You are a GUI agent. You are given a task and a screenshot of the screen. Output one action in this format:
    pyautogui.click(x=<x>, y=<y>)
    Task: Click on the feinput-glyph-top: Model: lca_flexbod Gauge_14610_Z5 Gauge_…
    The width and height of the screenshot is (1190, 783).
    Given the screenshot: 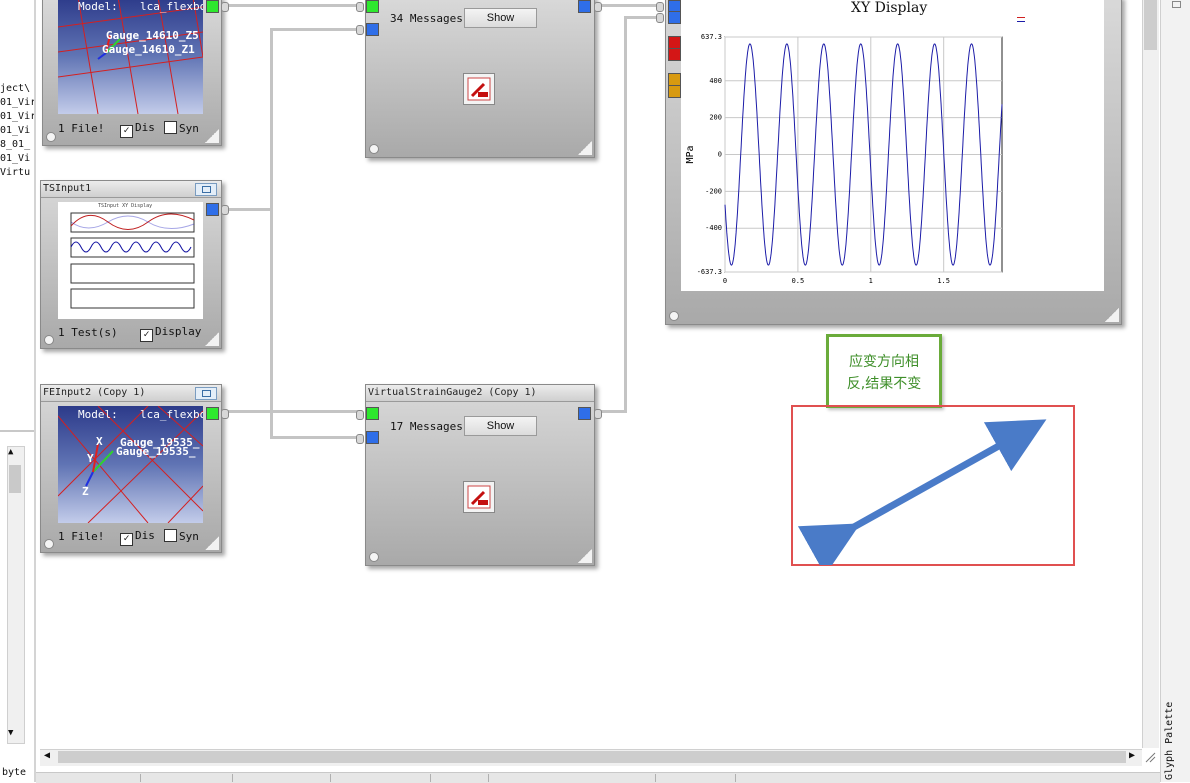 What is the action you would take?
    pyautogui.click(x=132, y=73)
    